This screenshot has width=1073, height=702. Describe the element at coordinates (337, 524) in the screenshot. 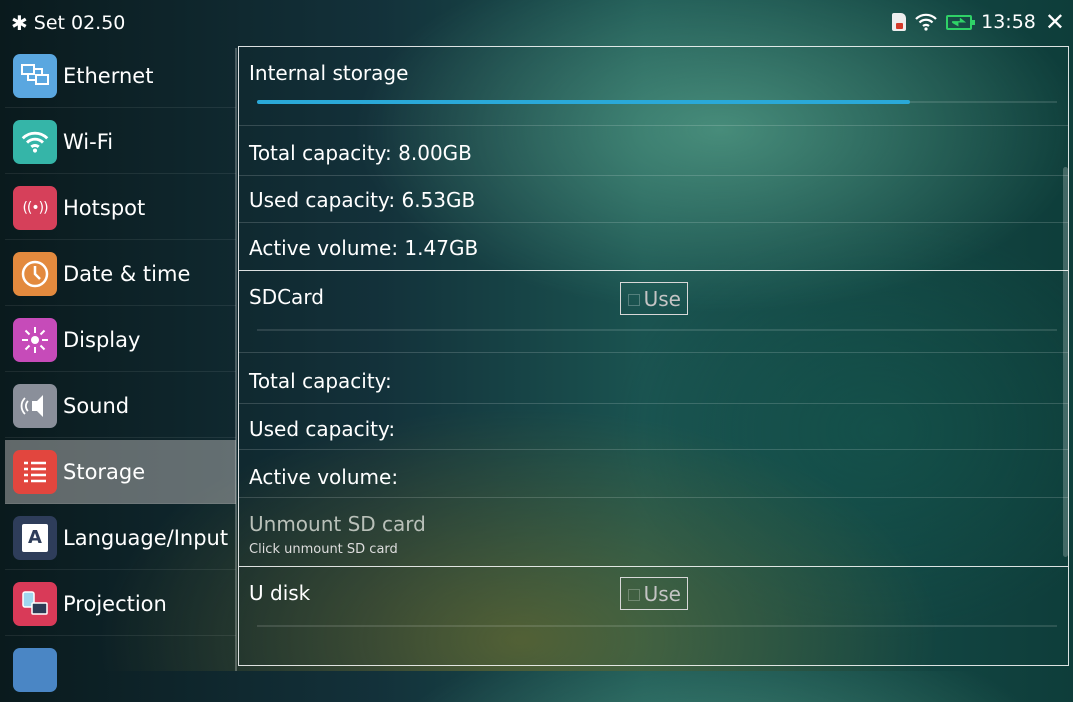

I see `unmount-sd-card-title: Unmount SD card` at that location.